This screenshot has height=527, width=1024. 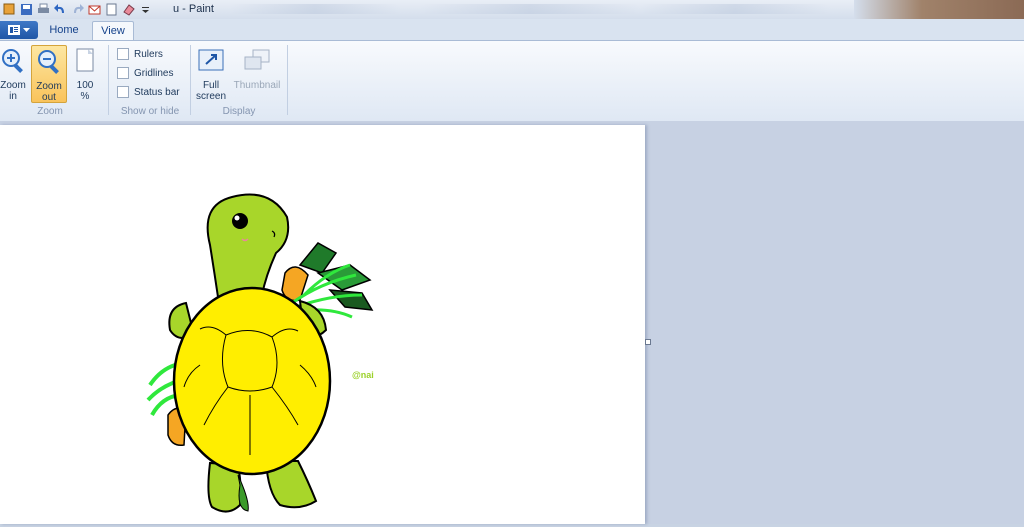 I want to click on print-icon, so click(x=43, y=9).